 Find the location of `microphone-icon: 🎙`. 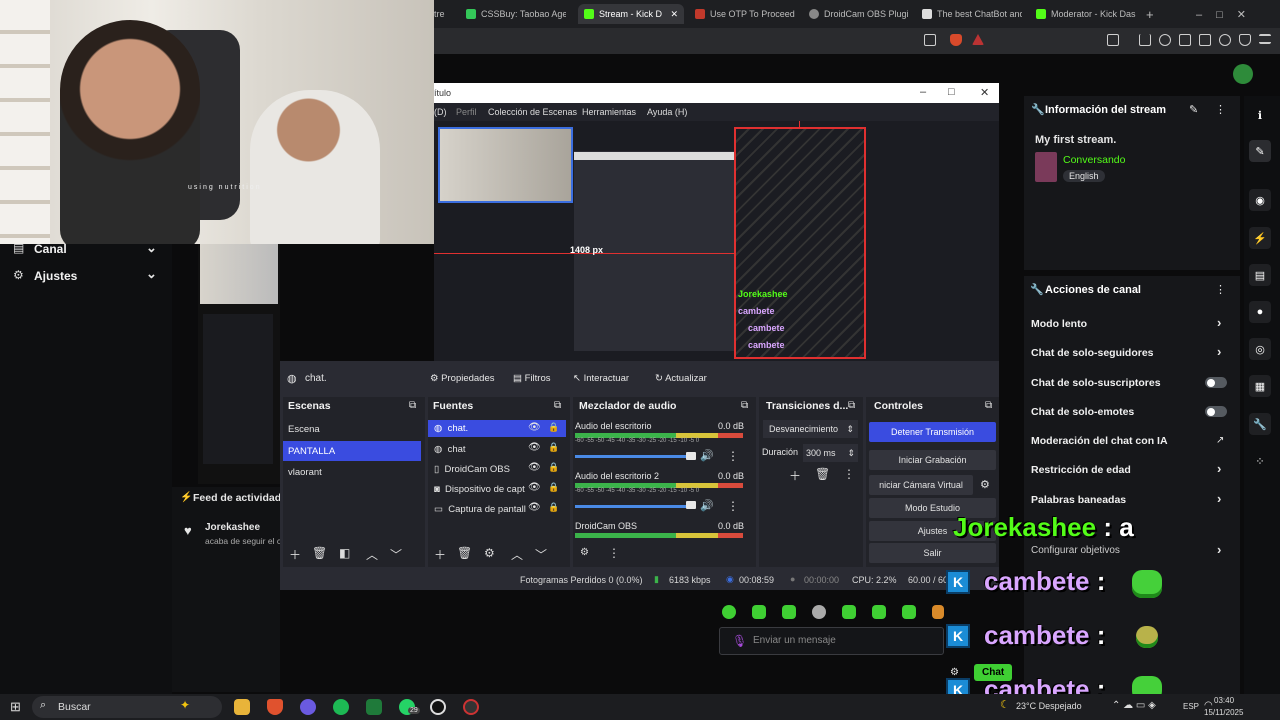

microphone-icon: 🎙 is located at coordinates (739, 641).